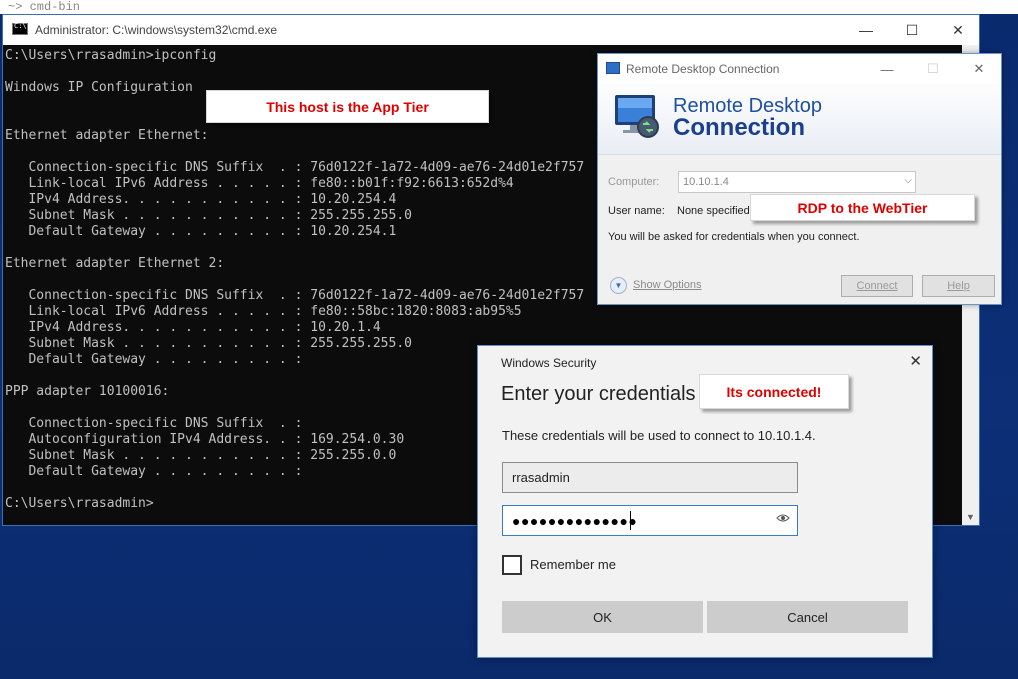 Image resolution: width=1018 pixels, height=679 pixels. I want to click on chevron-down-icon: ⌵, so click(908, 180).